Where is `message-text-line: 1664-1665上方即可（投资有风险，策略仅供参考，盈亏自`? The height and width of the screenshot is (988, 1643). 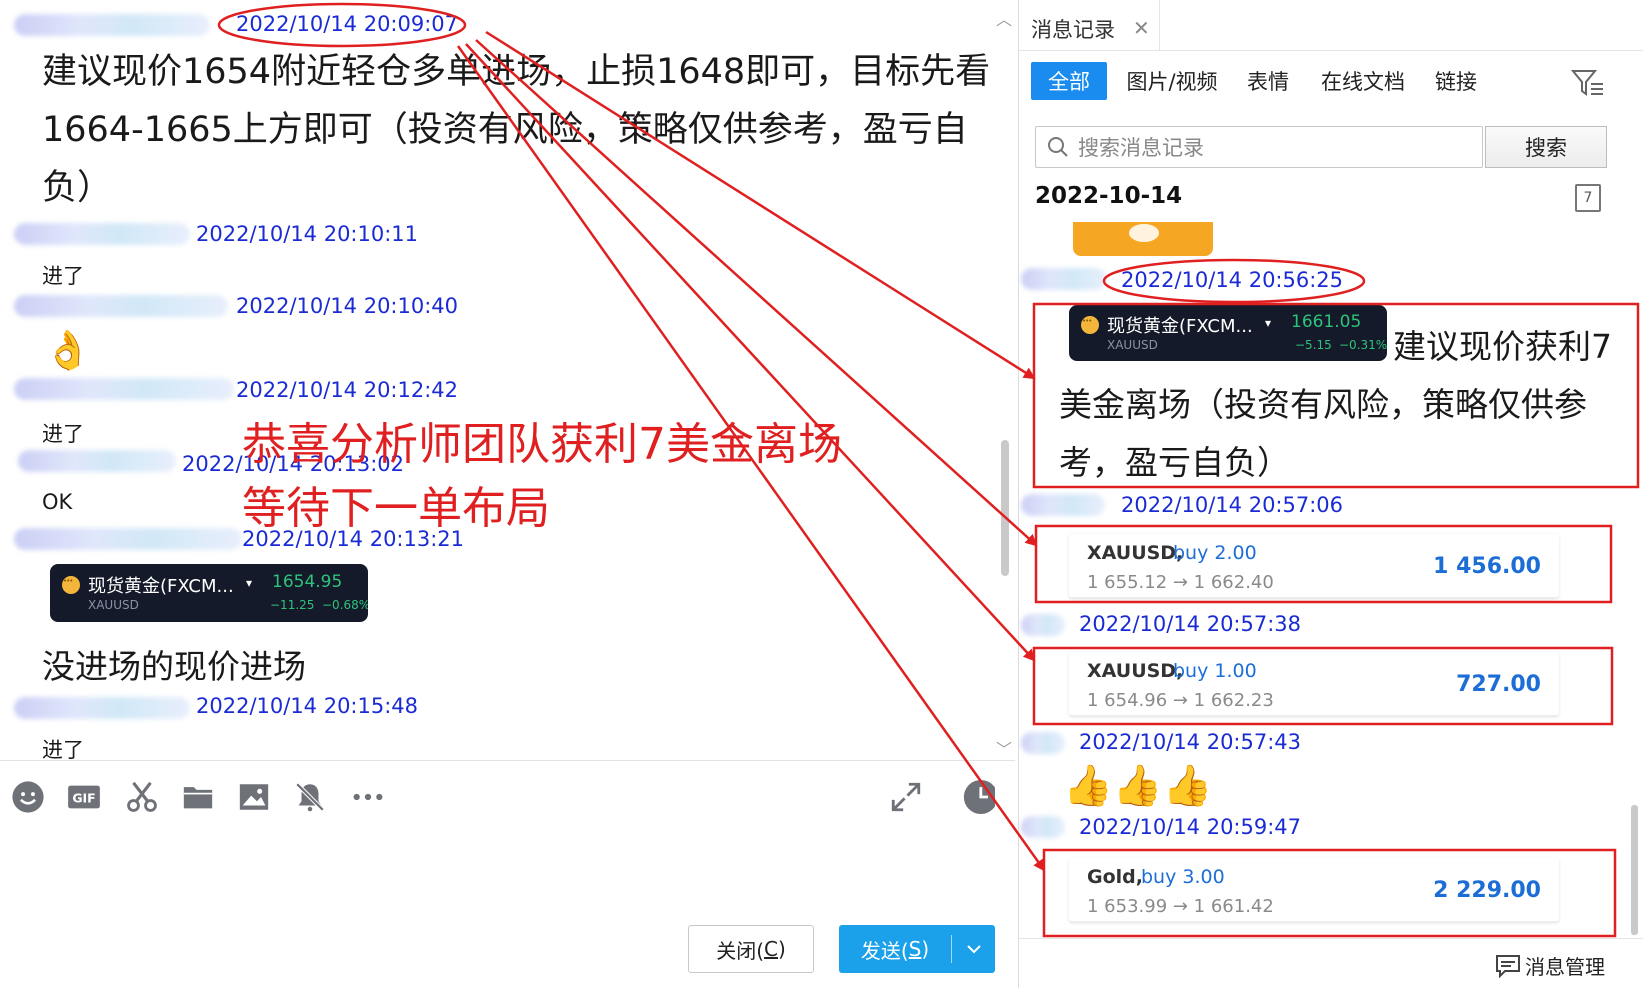
message-text-line: 1664-1665上方即可（投资有风险，策略仅供参考，盈亏自 is located at coordinates (505, 130).